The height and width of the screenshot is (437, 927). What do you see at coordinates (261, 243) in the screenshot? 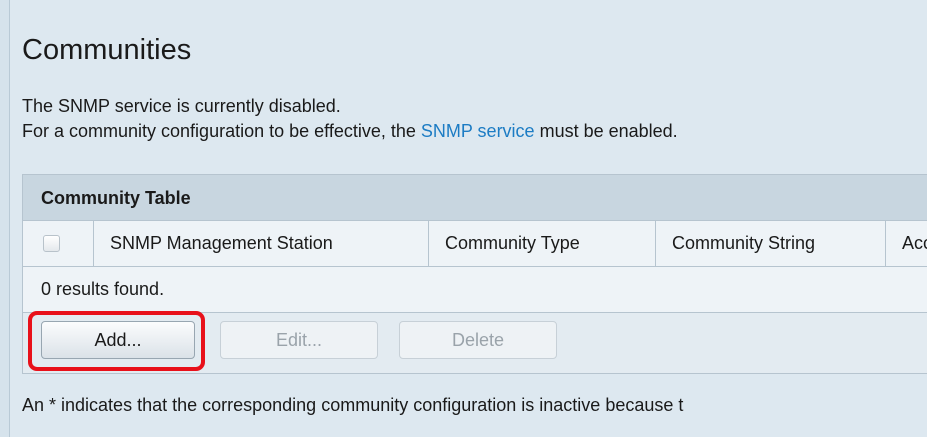
I see `column-header-management-station: SNMP Management Station` at bounding box center [261, 243].